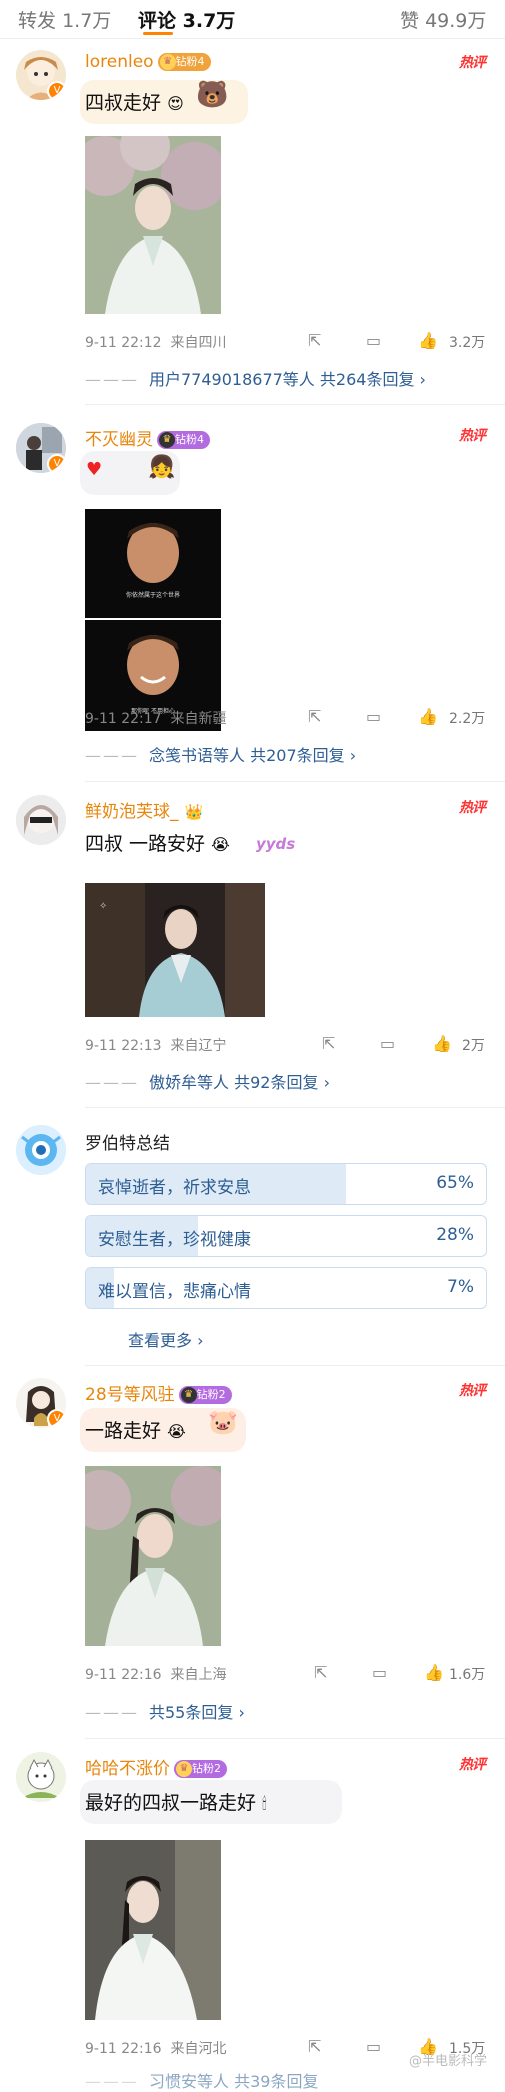 This screenshot has width=505, height=2092. I want to click on sticker-icon: 👧, so click(162, 467).